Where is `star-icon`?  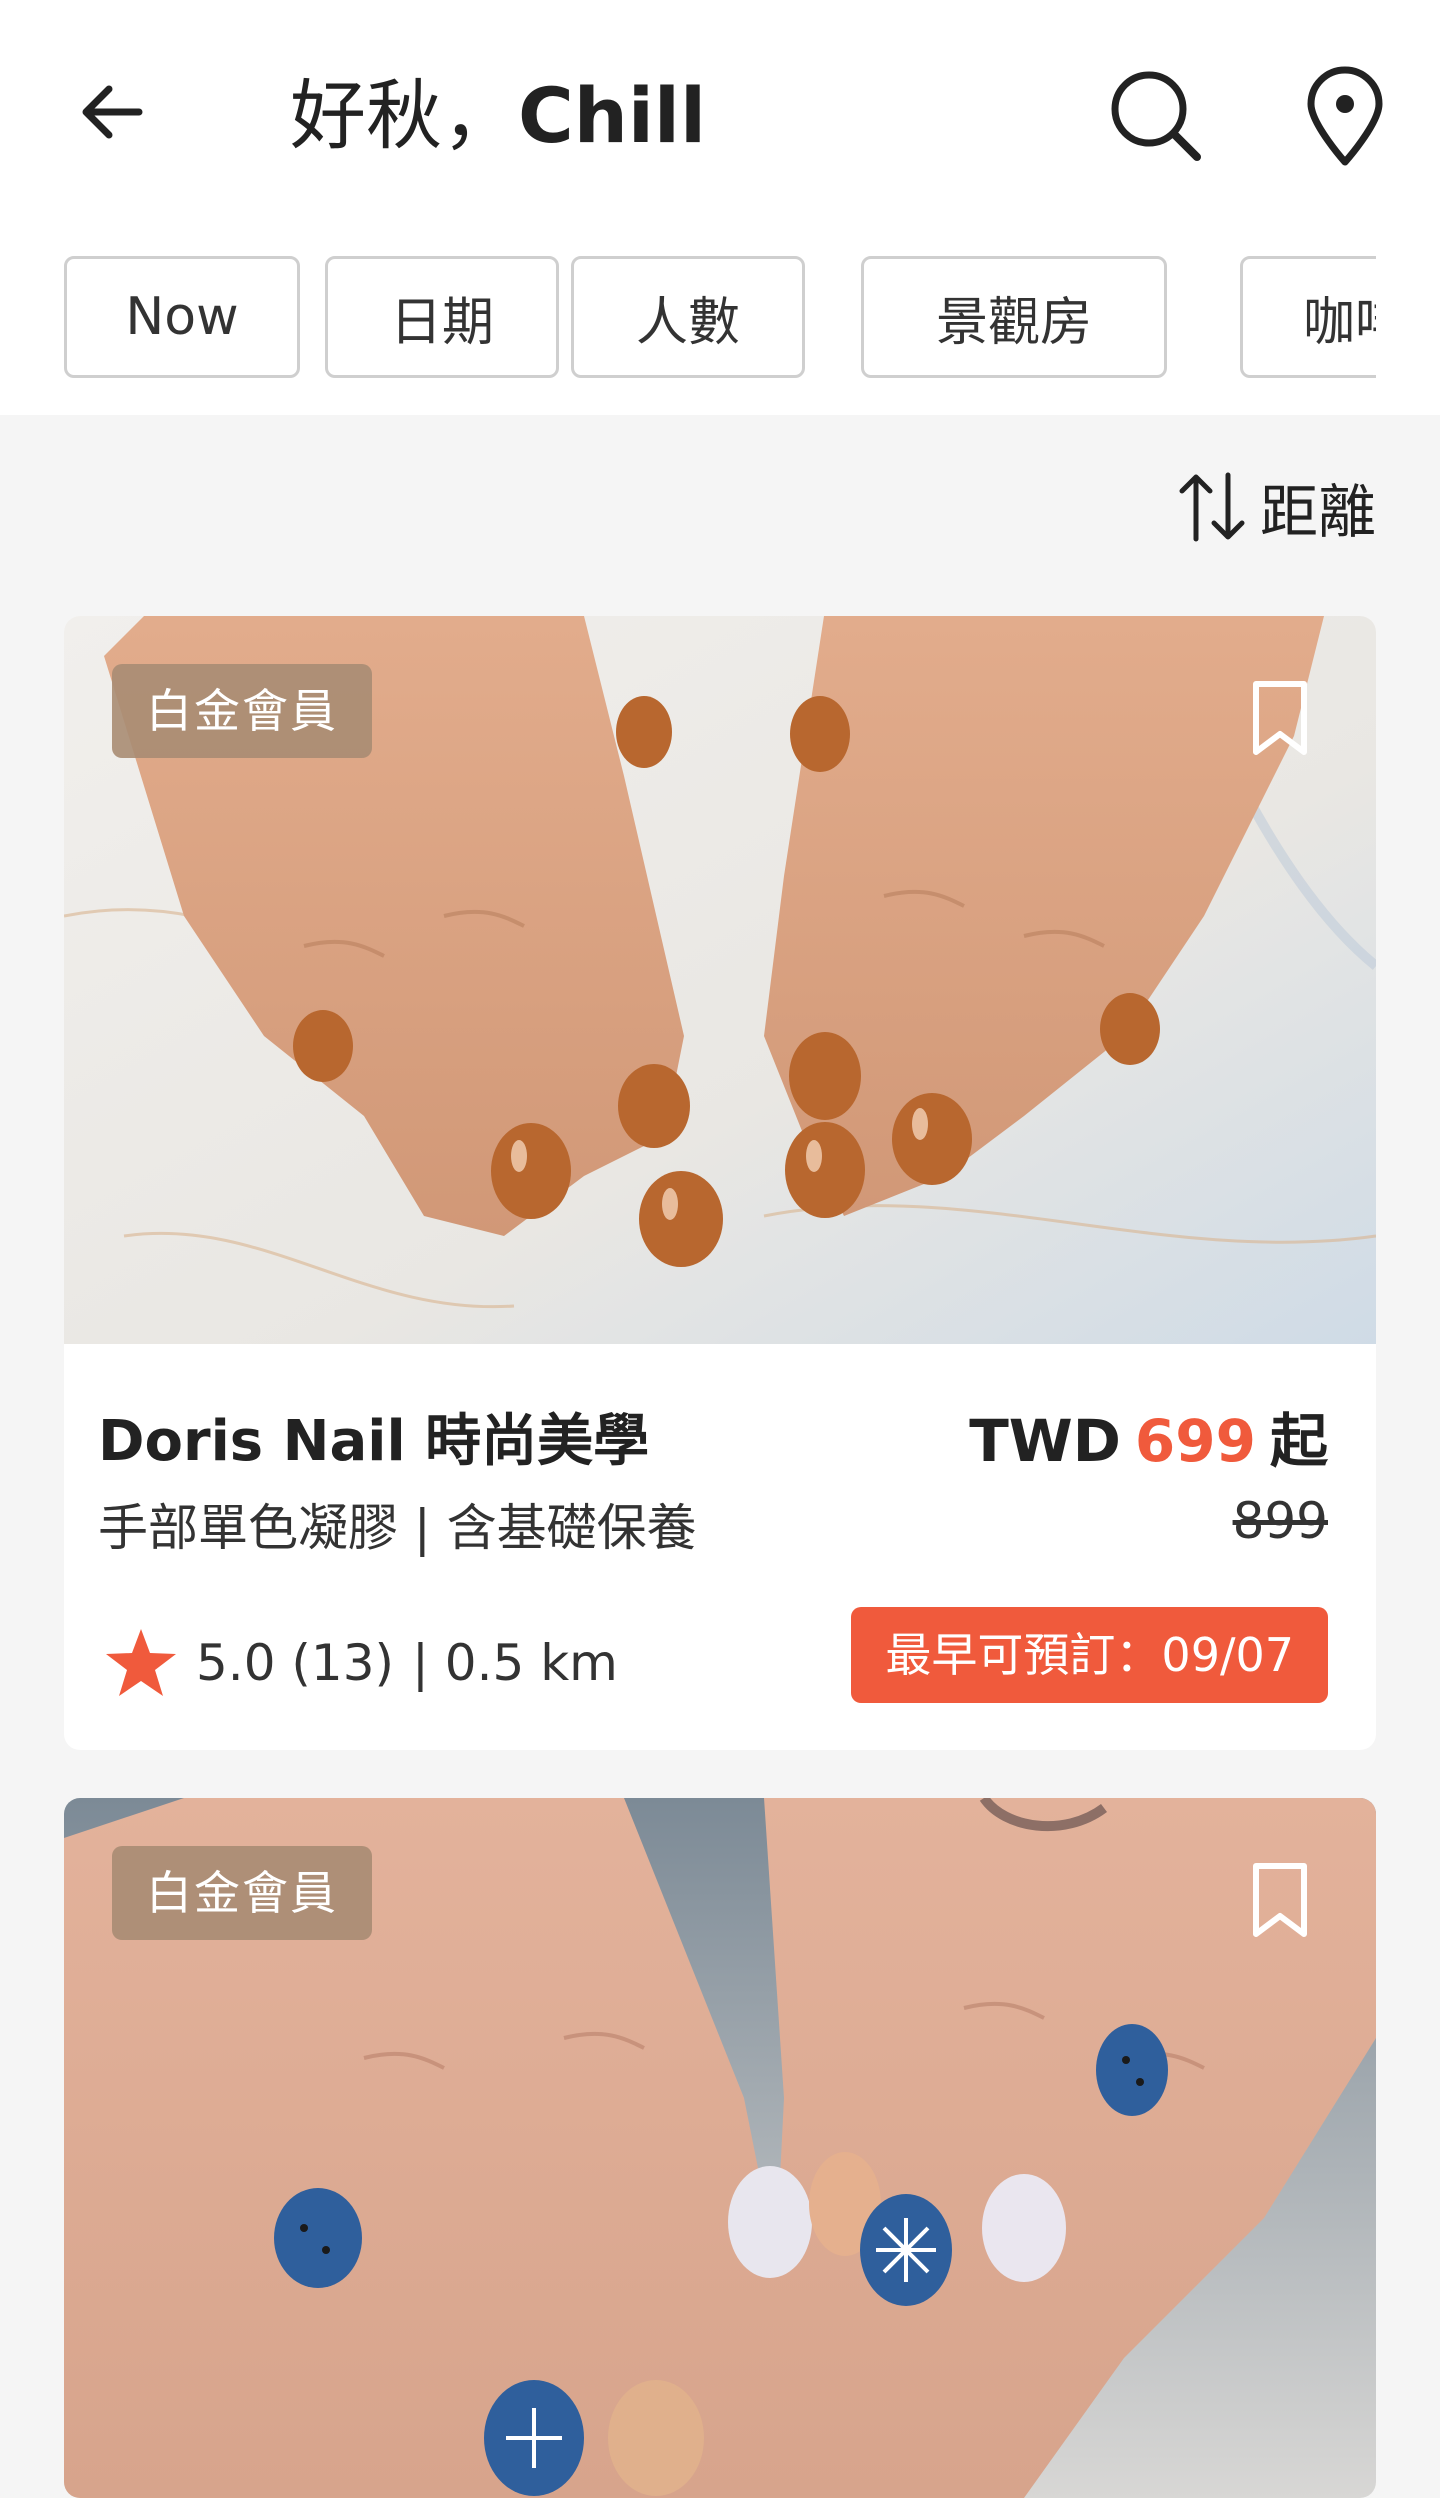
star-icon is located at coordinates (141, 1662).